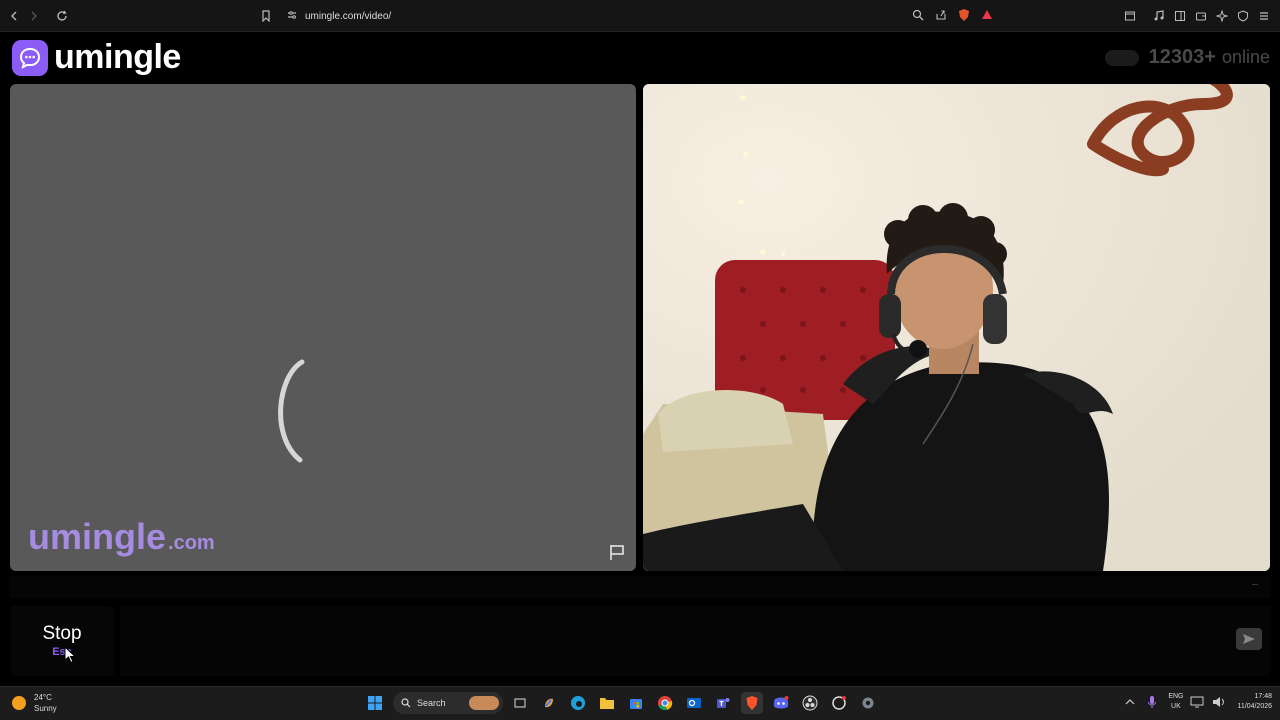 This screenshot has height=720, width=1280. Describe the element at coordinates (19, 703) in the screenshot. I see `sun-icon` at that location.